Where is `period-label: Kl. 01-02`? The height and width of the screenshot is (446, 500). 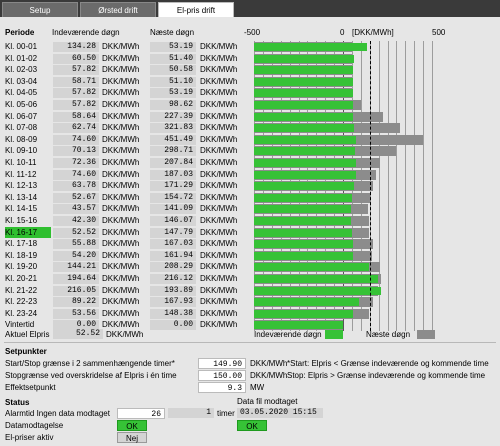 period-label: Kl. 01-02 is located at coordinates (21, 58).